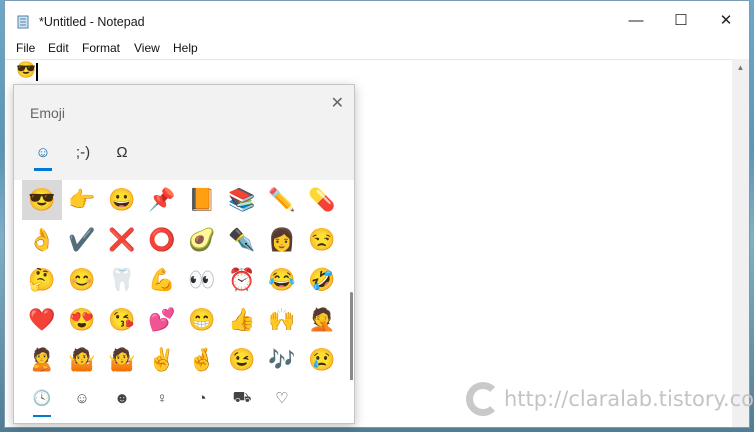 This screenshot has width=754, height=432. Describe the element at coordinates (42, 200) in the screenshot. I see `emoji-cell: 😎` at that location.